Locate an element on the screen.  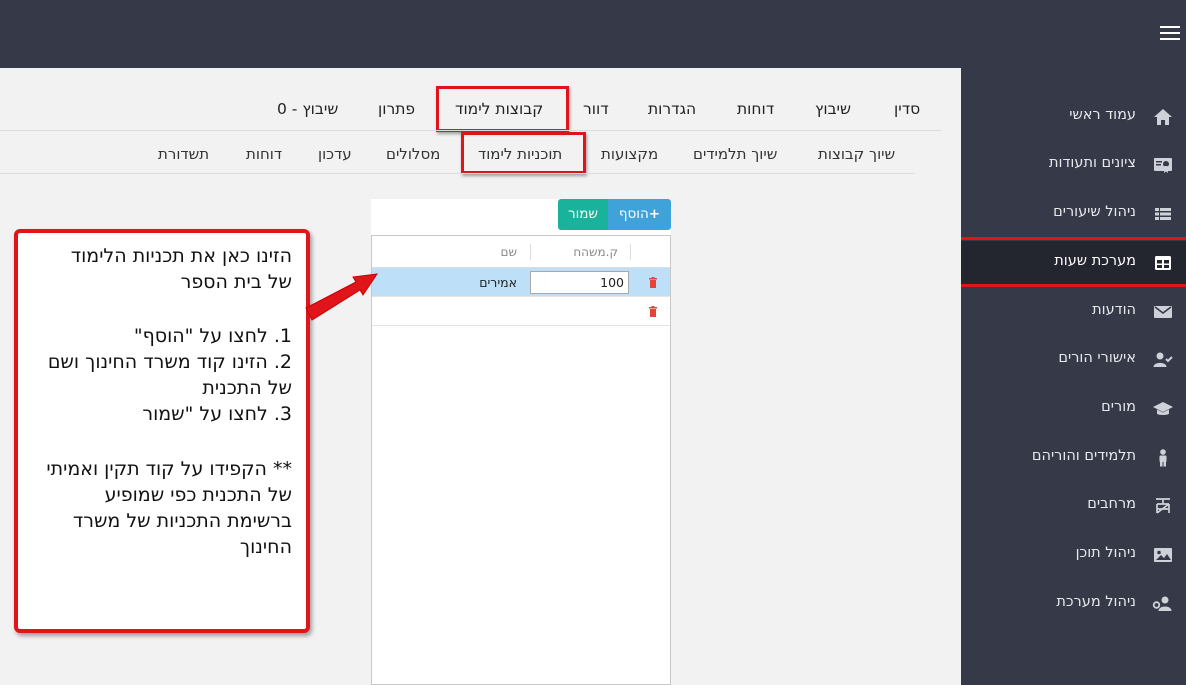
callout-line: של בית הספר is located at coordinates (236, 282).